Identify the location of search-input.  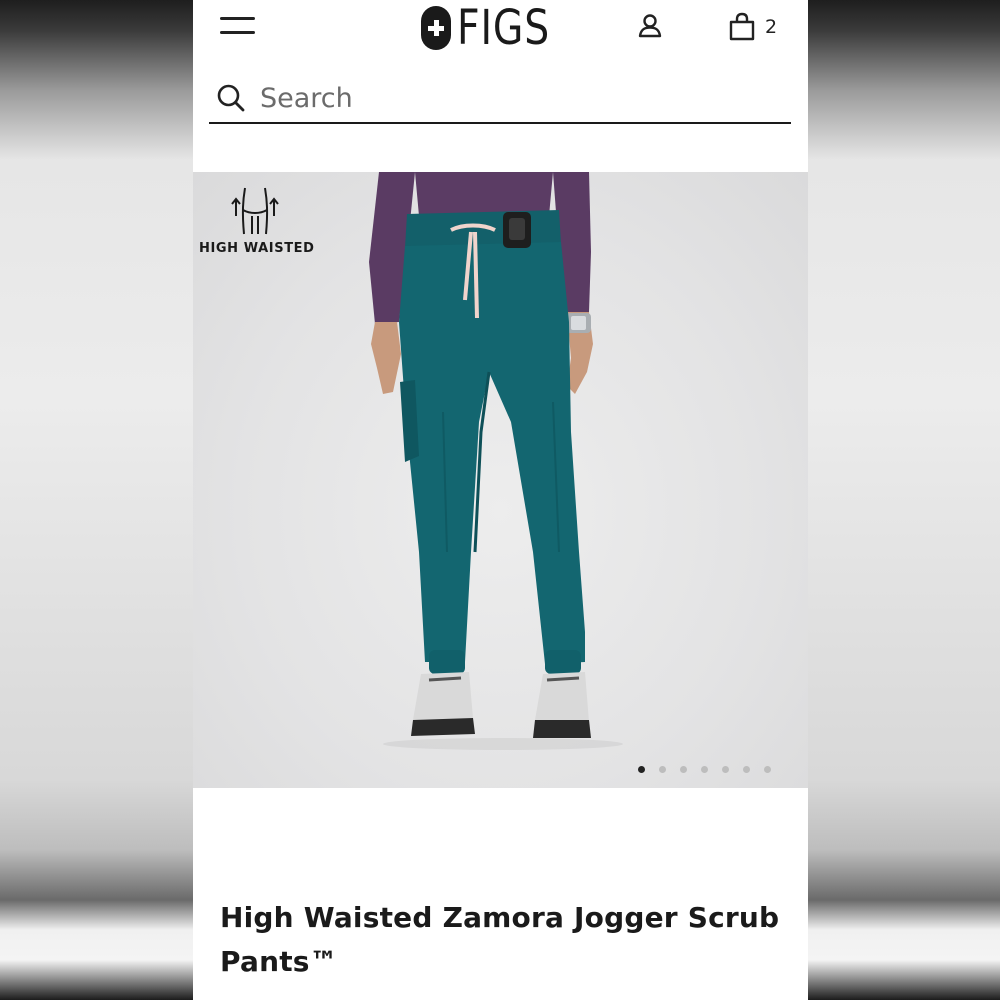
(500, 98).